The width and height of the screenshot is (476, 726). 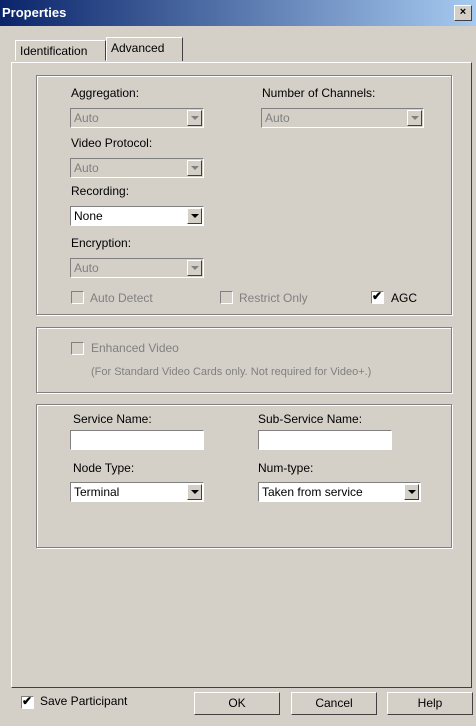 I want to click on encryption-select: Auto, so click(x=137, y=268).